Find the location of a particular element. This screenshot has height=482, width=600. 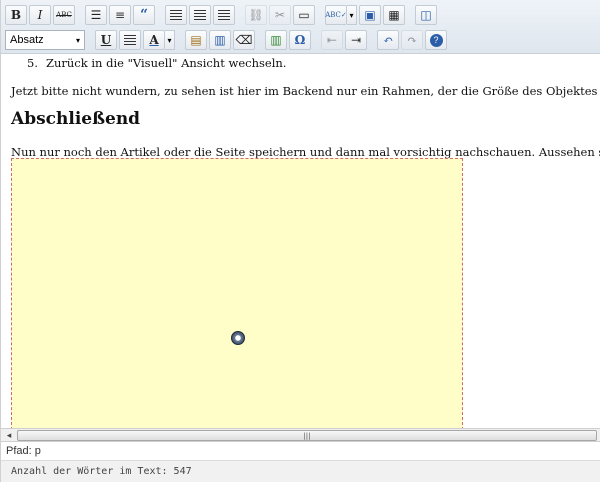

indent-icon: ⇥ is located at coordinates (356, 40).